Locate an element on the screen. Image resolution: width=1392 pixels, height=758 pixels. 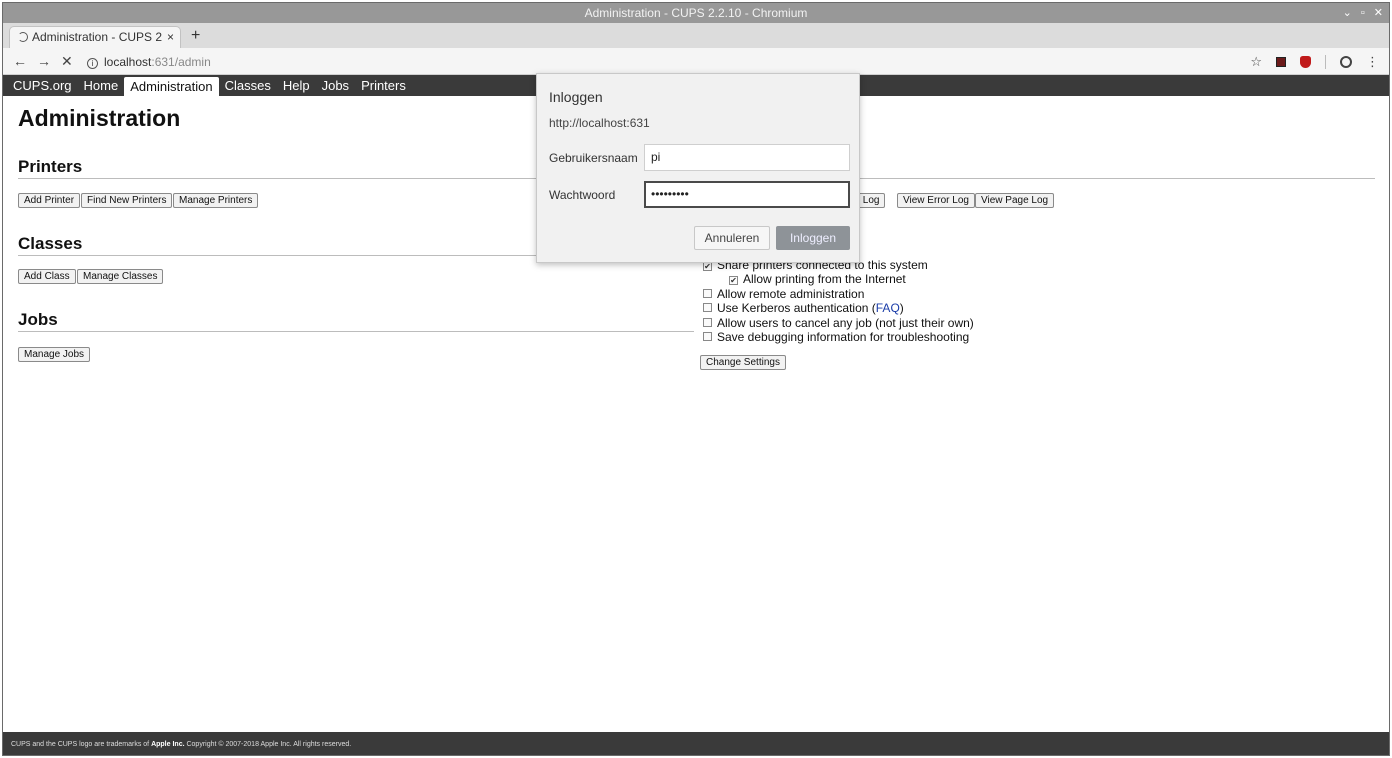
tab-strip: Administration - CUPS 2 × + is located at coordinates (696, 35).